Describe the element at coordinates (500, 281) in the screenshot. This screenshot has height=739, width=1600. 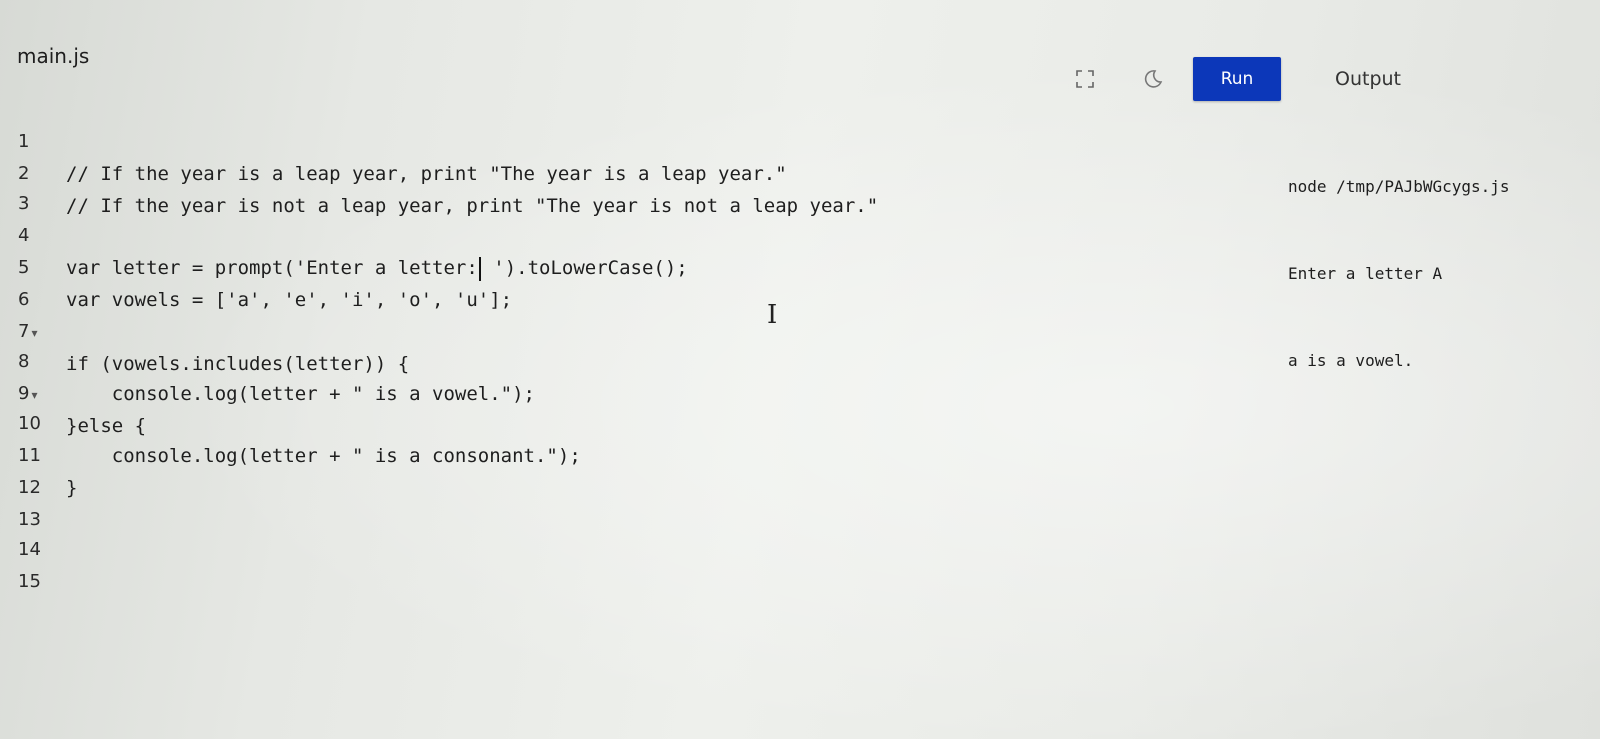
I see `code-line: 6` at that location.